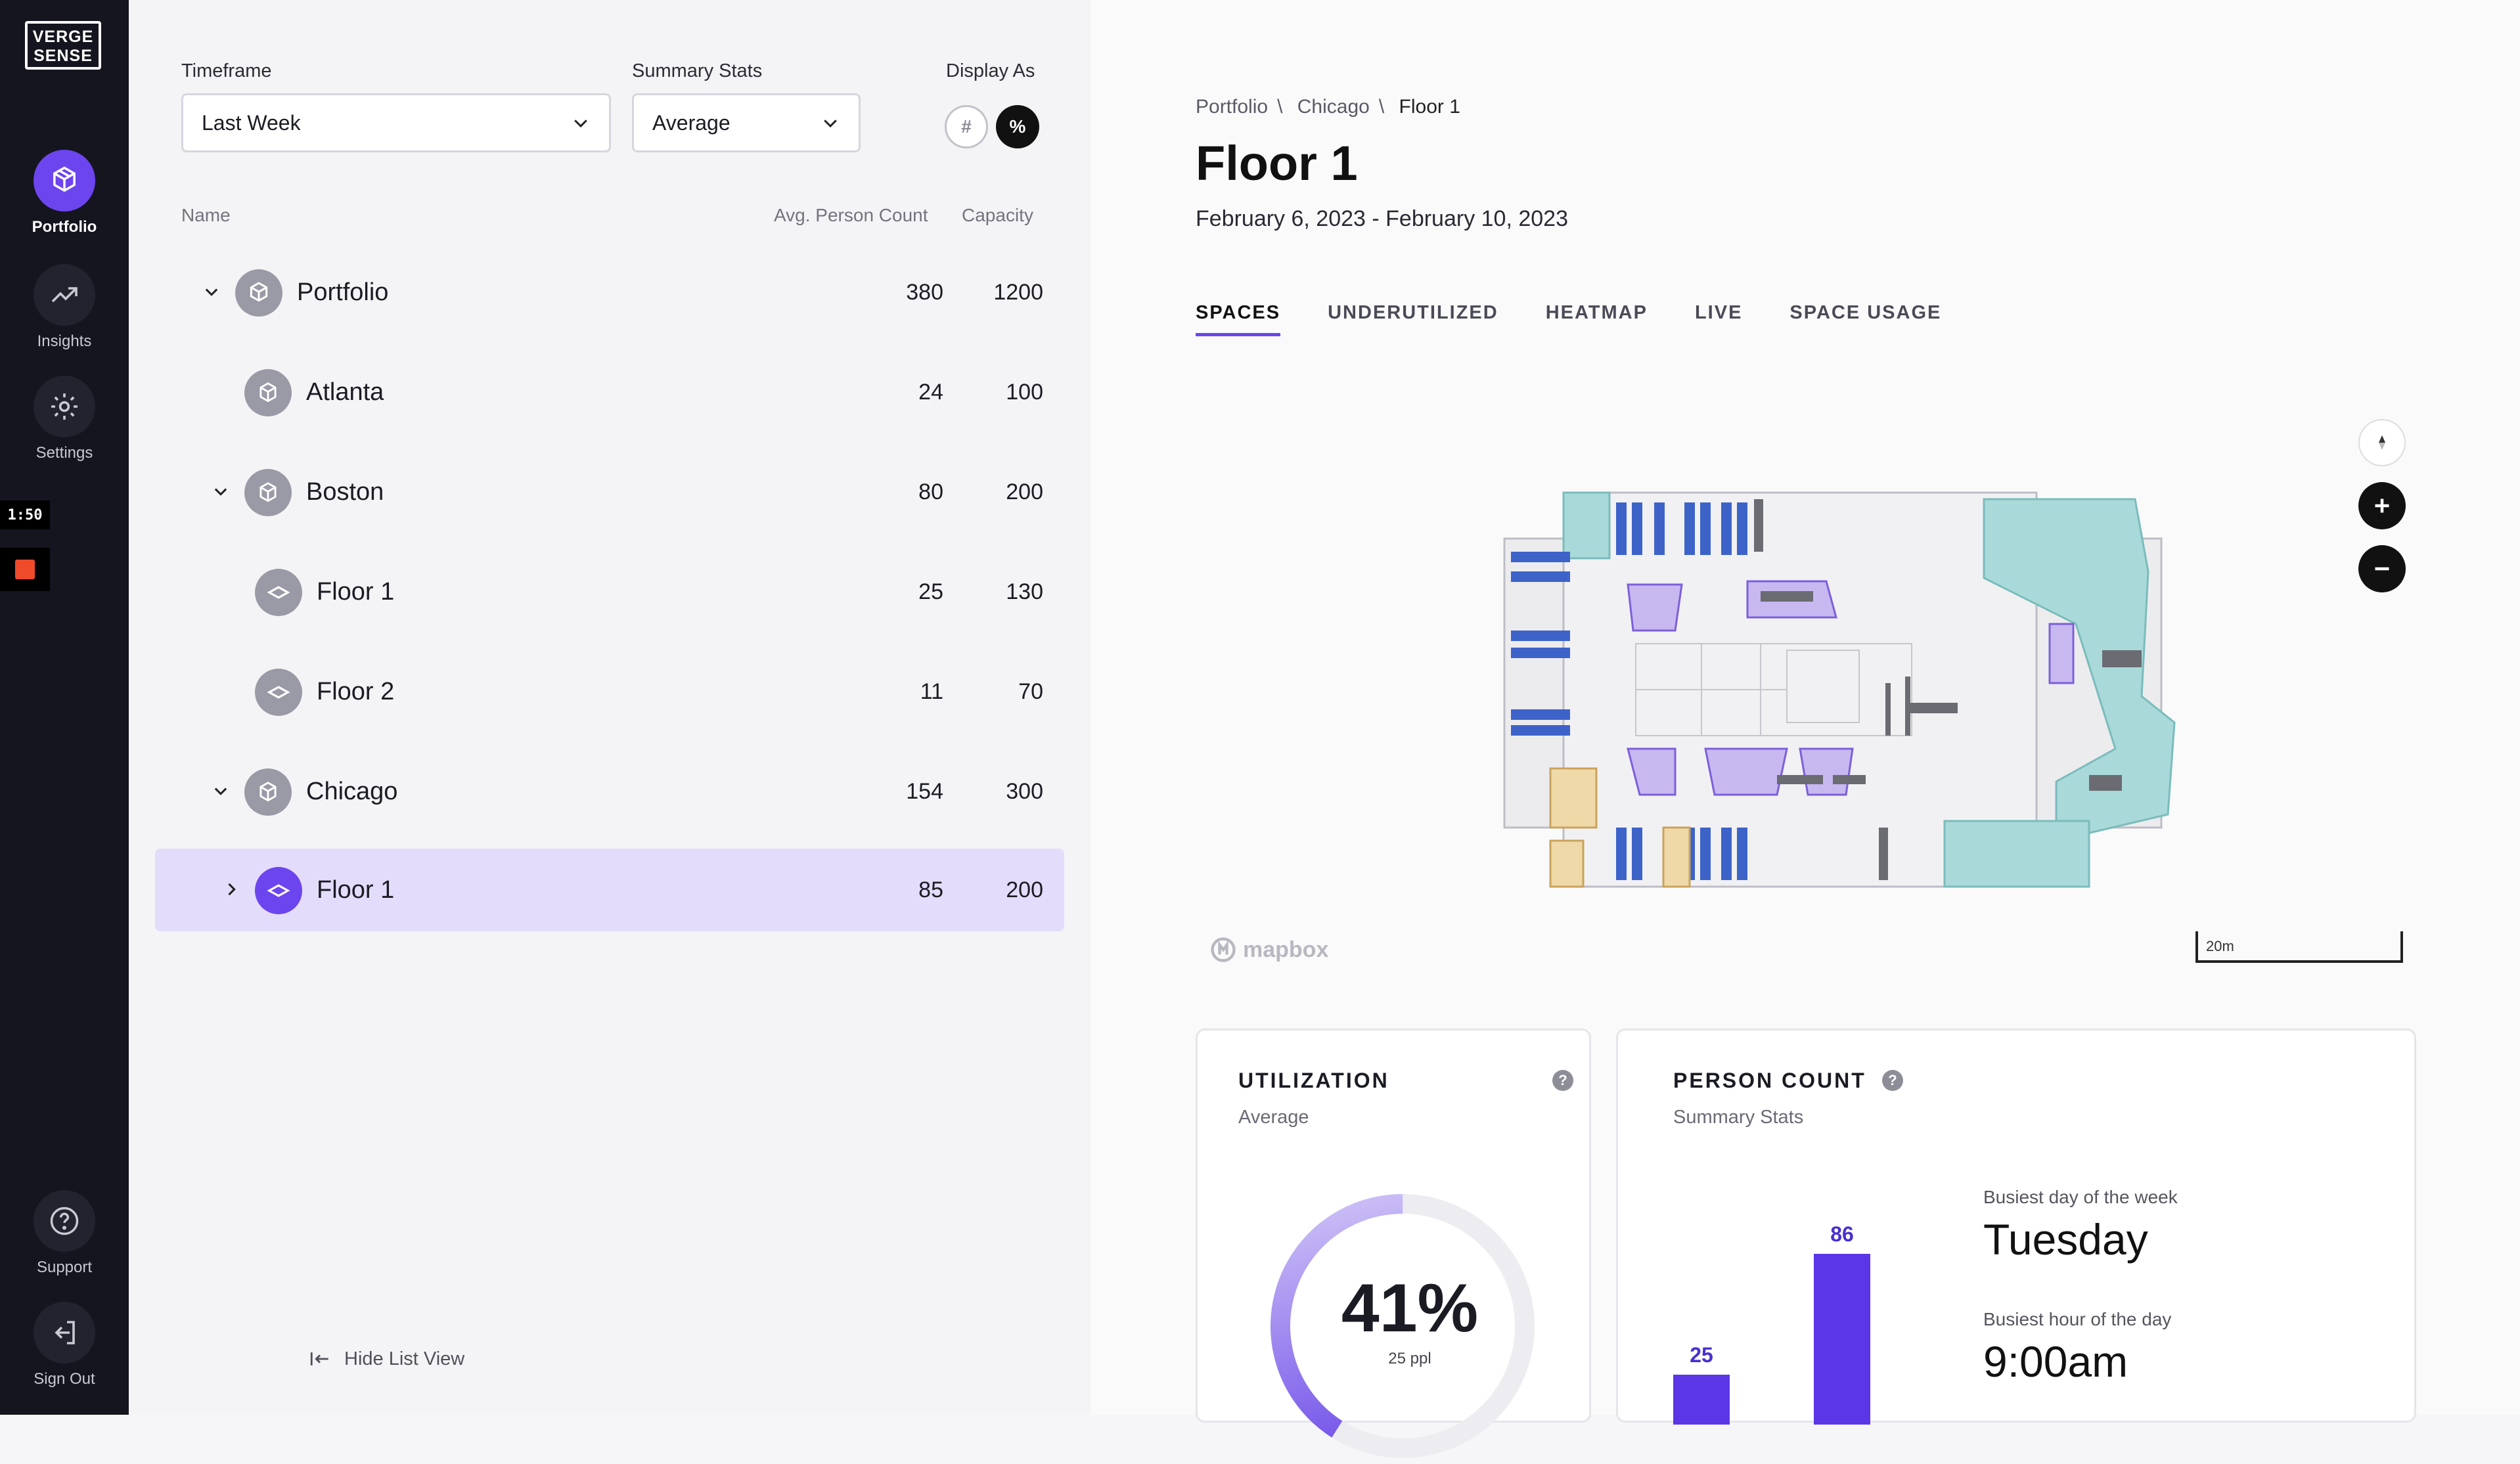  Describe the element at coordinates (1030, 691) in the screenshot. I see `row-capacity: 70` at that location.